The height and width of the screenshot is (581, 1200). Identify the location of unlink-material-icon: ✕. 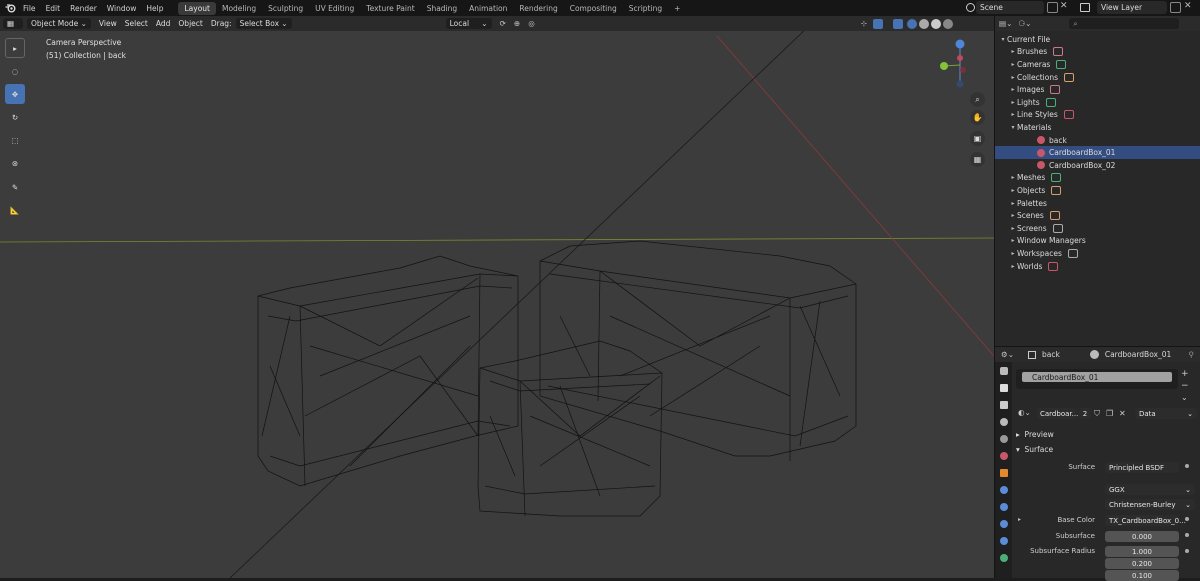
(1122, 413).